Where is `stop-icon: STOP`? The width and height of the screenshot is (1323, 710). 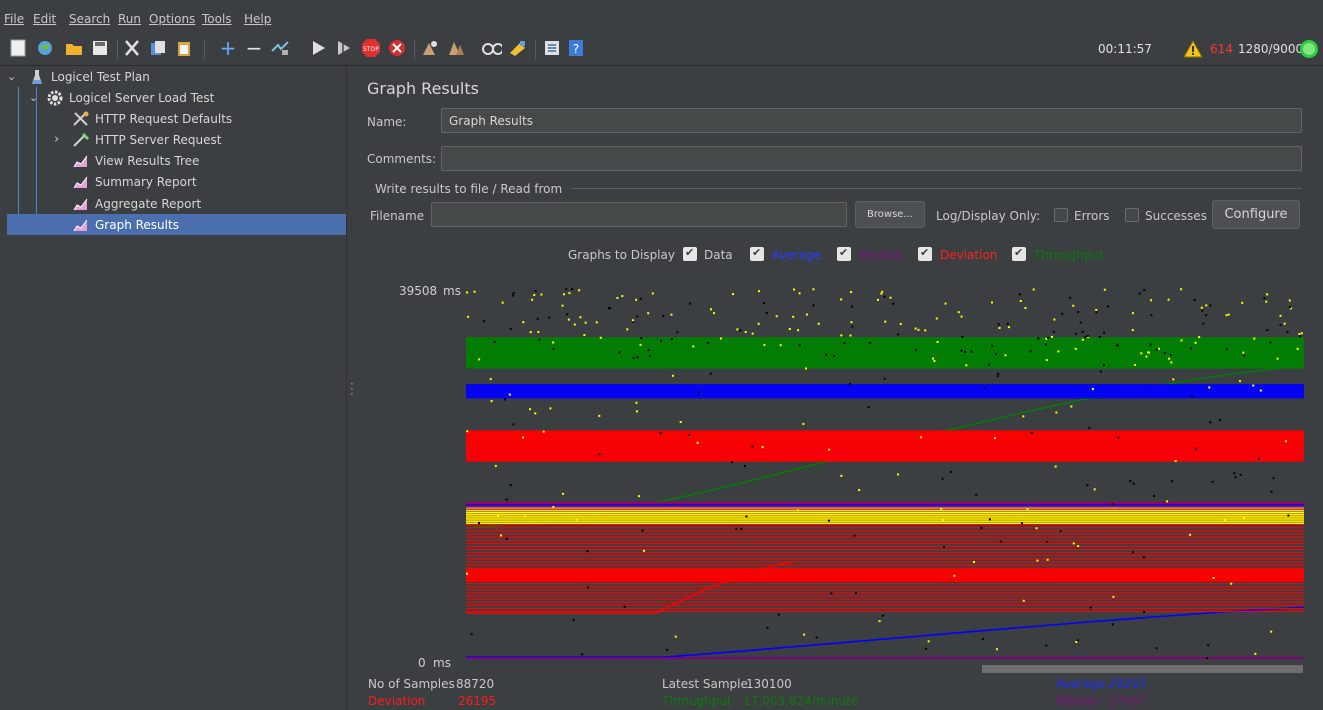
stop-icon: STOP is located at coordinates (371, 48).